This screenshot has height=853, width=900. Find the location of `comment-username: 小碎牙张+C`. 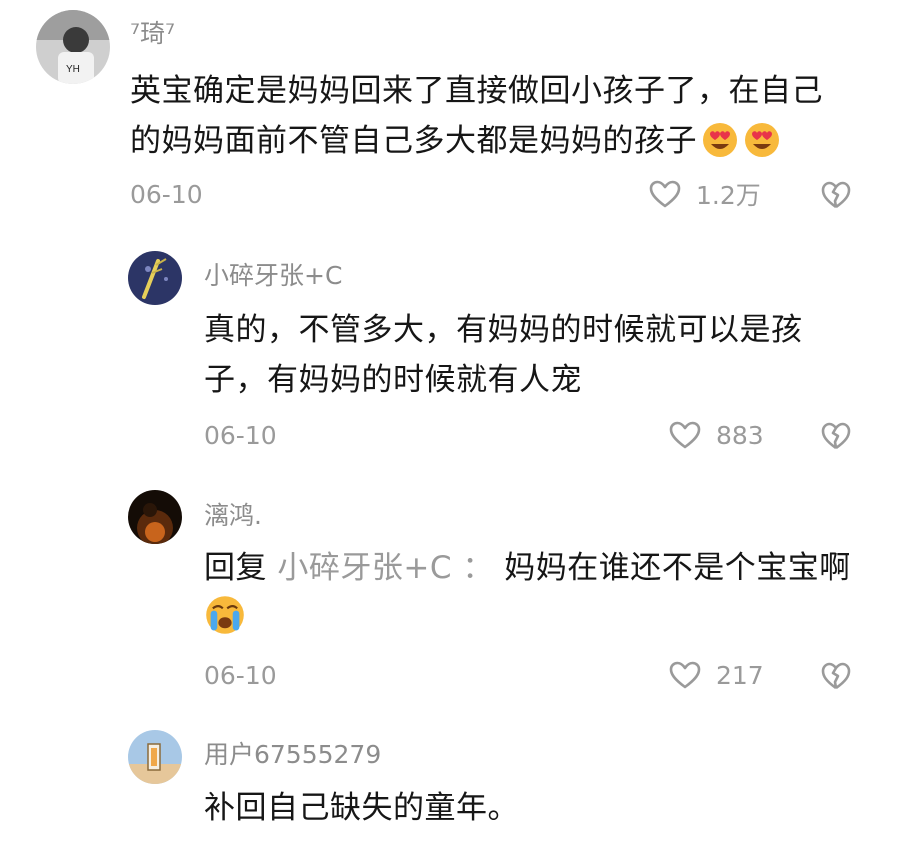

comment-username: 小碎牙张+C is located at coordinates (273, 274).